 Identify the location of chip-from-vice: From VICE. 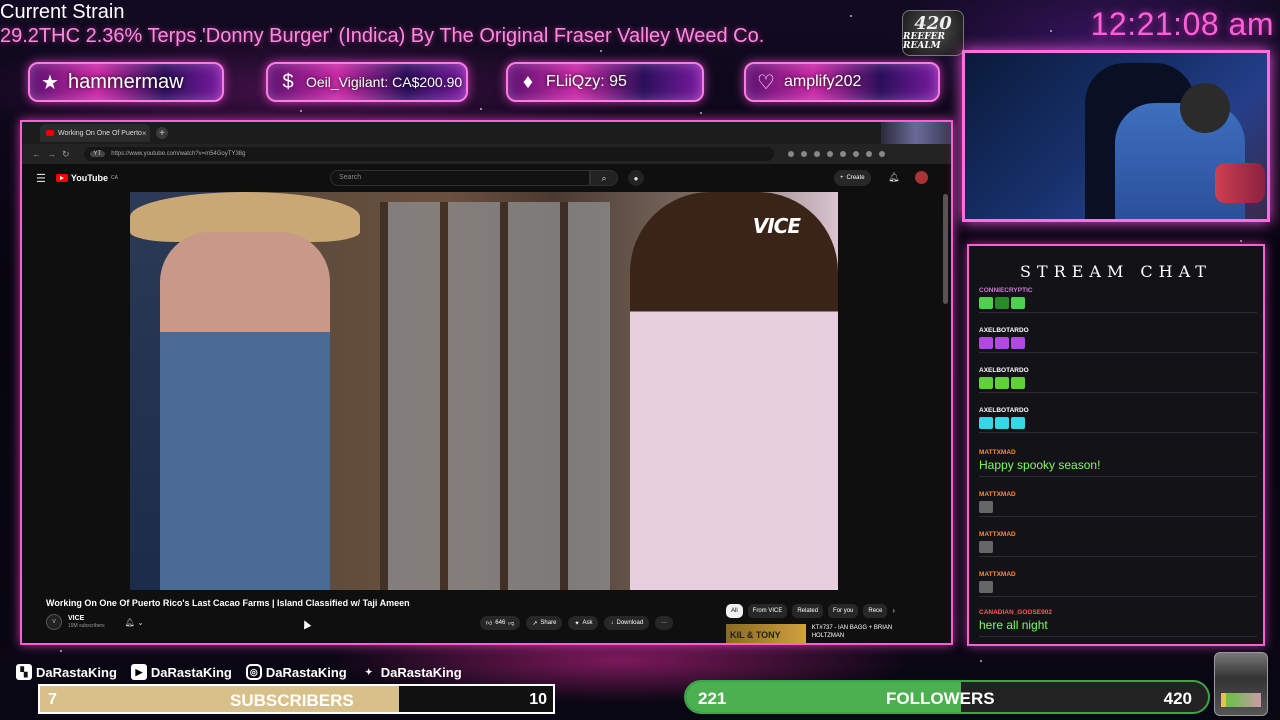
(767, 611).